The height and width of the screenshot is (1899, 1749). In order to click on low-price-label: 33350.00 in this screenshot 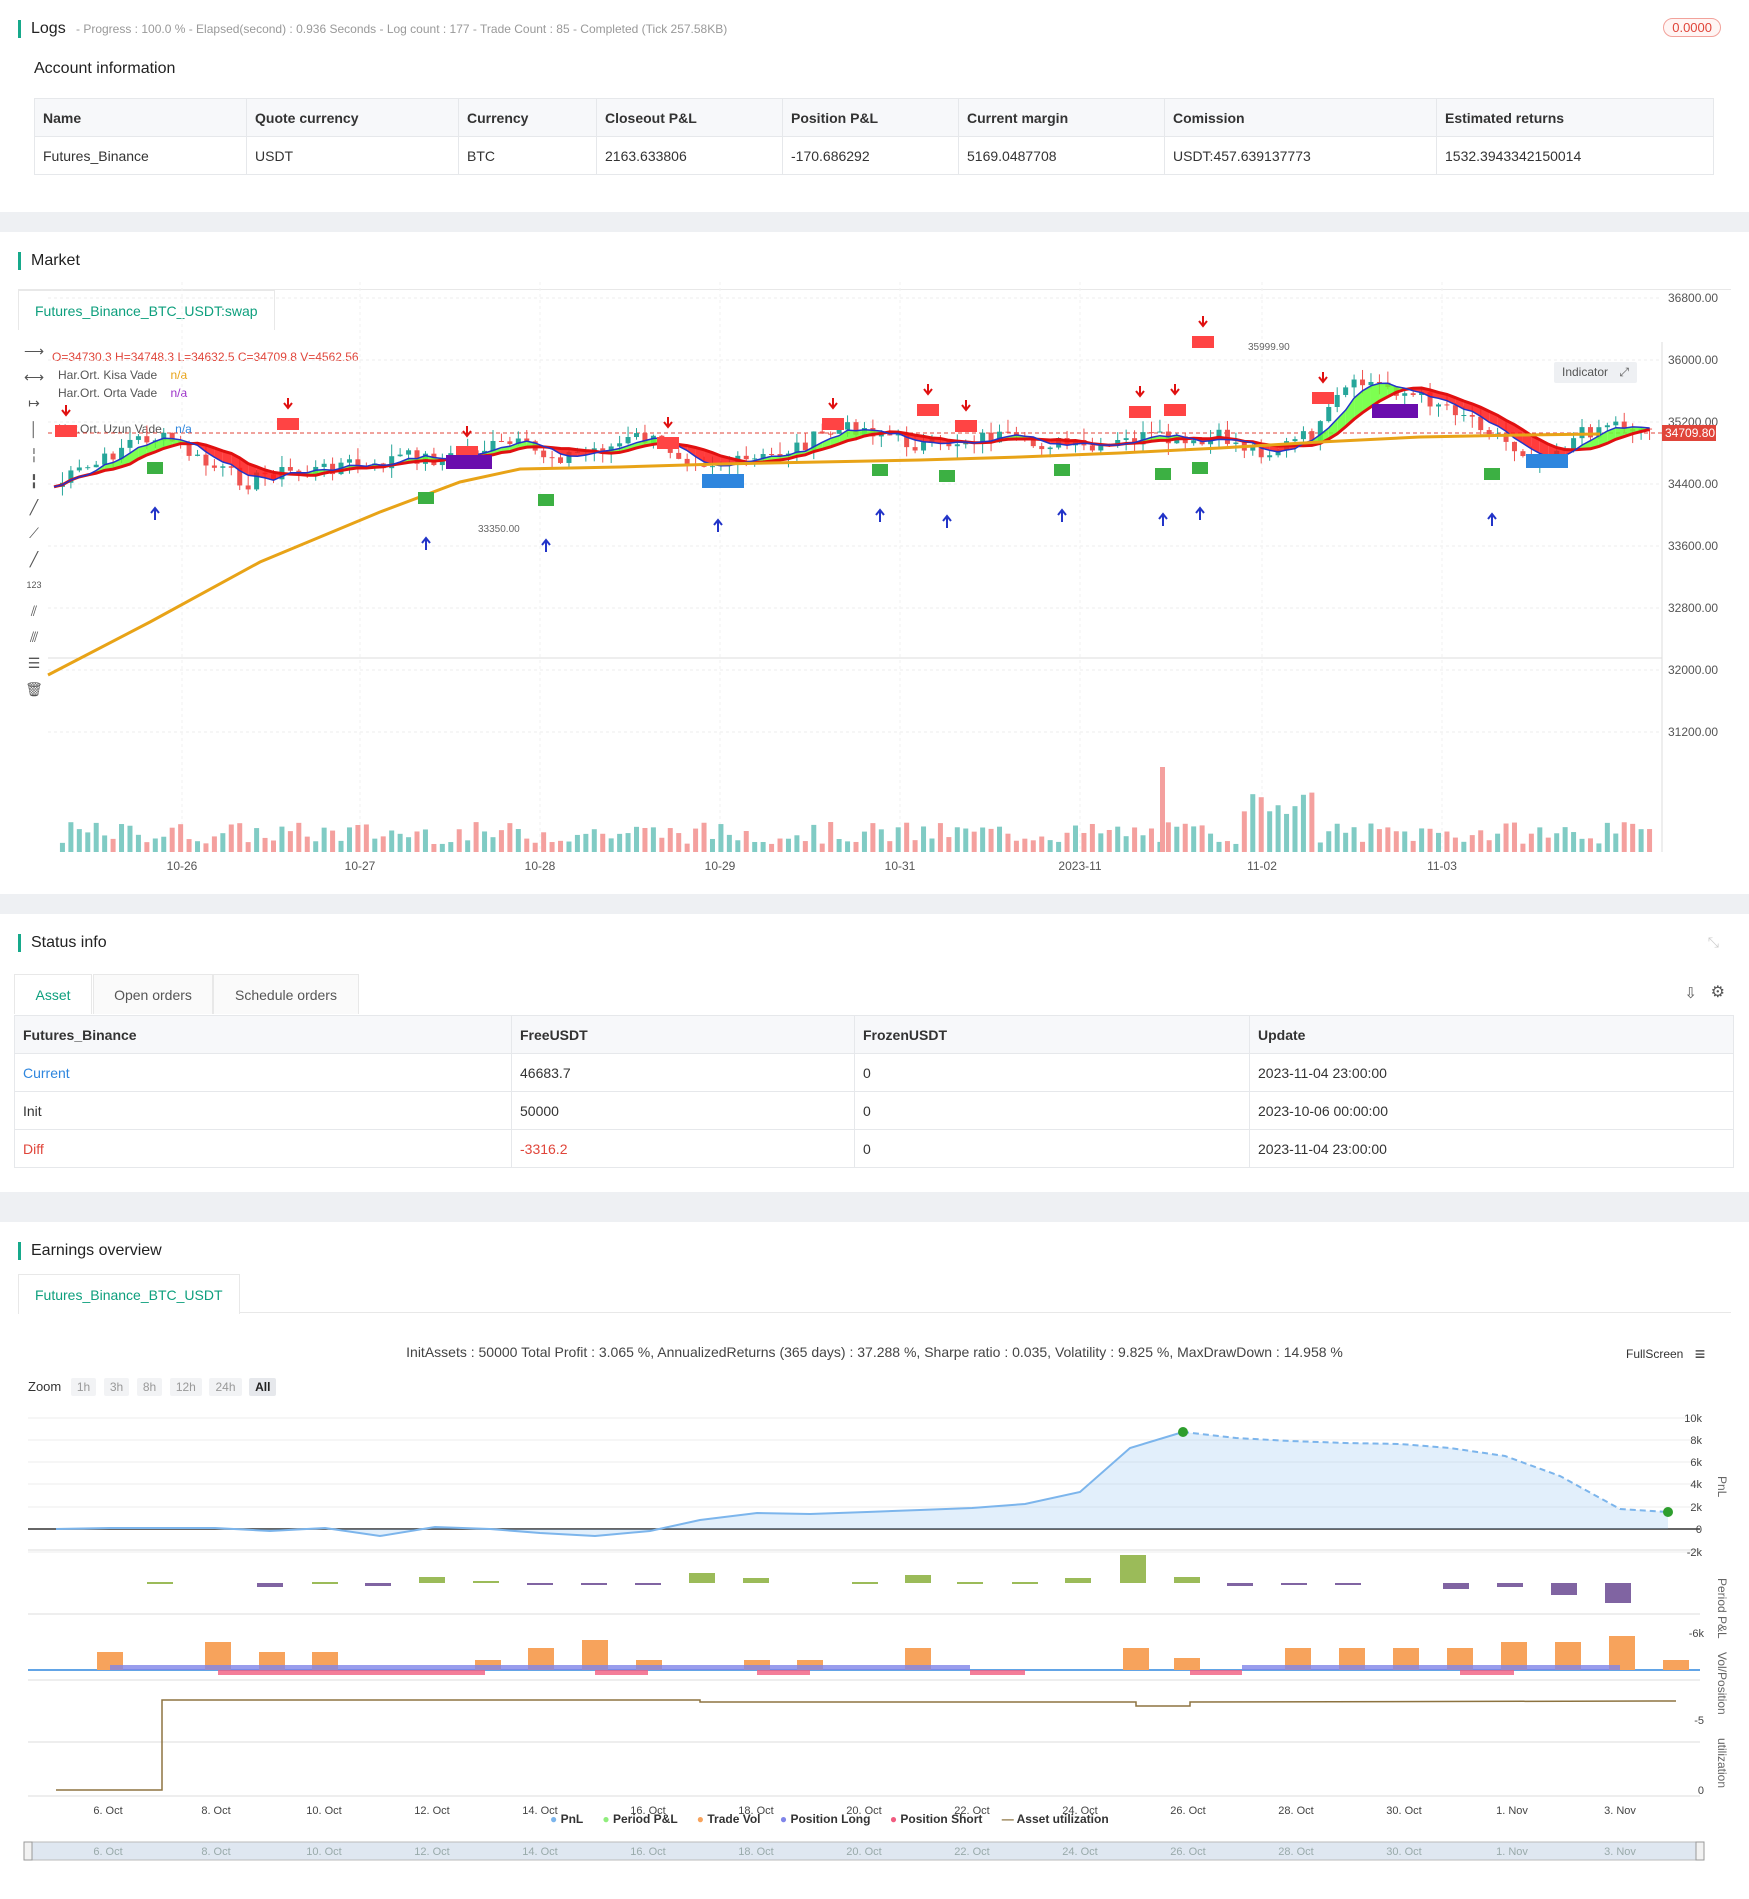, I will do `click(499, 529)`.